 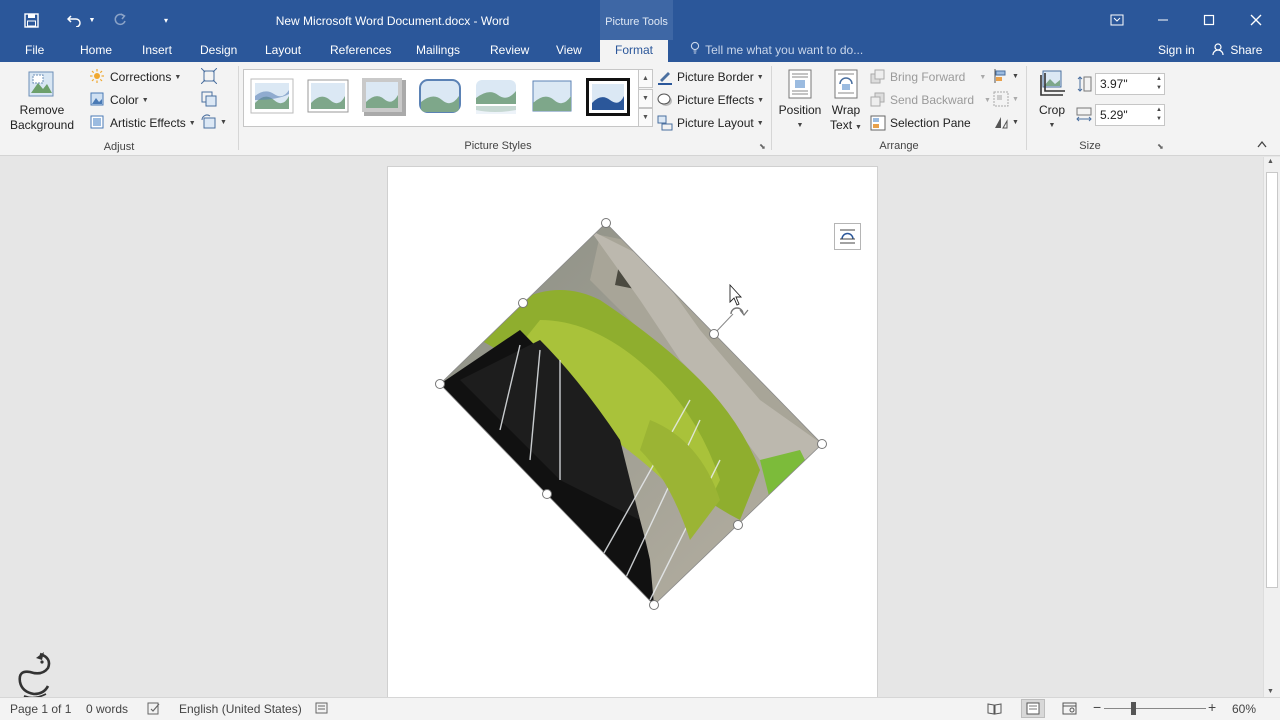 What do you see at coordinates (646, 78) in the screenshot?
I see `gallery-scroll-up-icon: ▲` at bounding box center [646, 78].